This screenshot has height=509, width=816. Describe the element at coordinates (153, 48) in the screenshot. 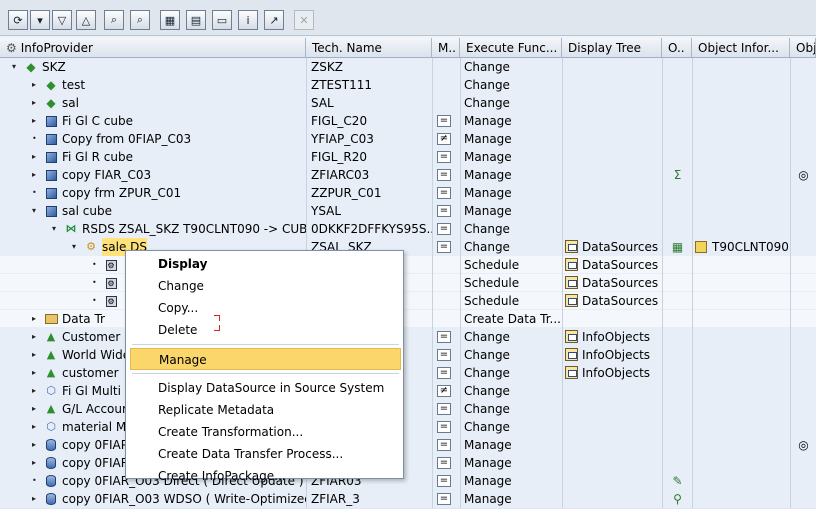

I see `column-infoprovider: ⚙ InfoProvider` at that location.